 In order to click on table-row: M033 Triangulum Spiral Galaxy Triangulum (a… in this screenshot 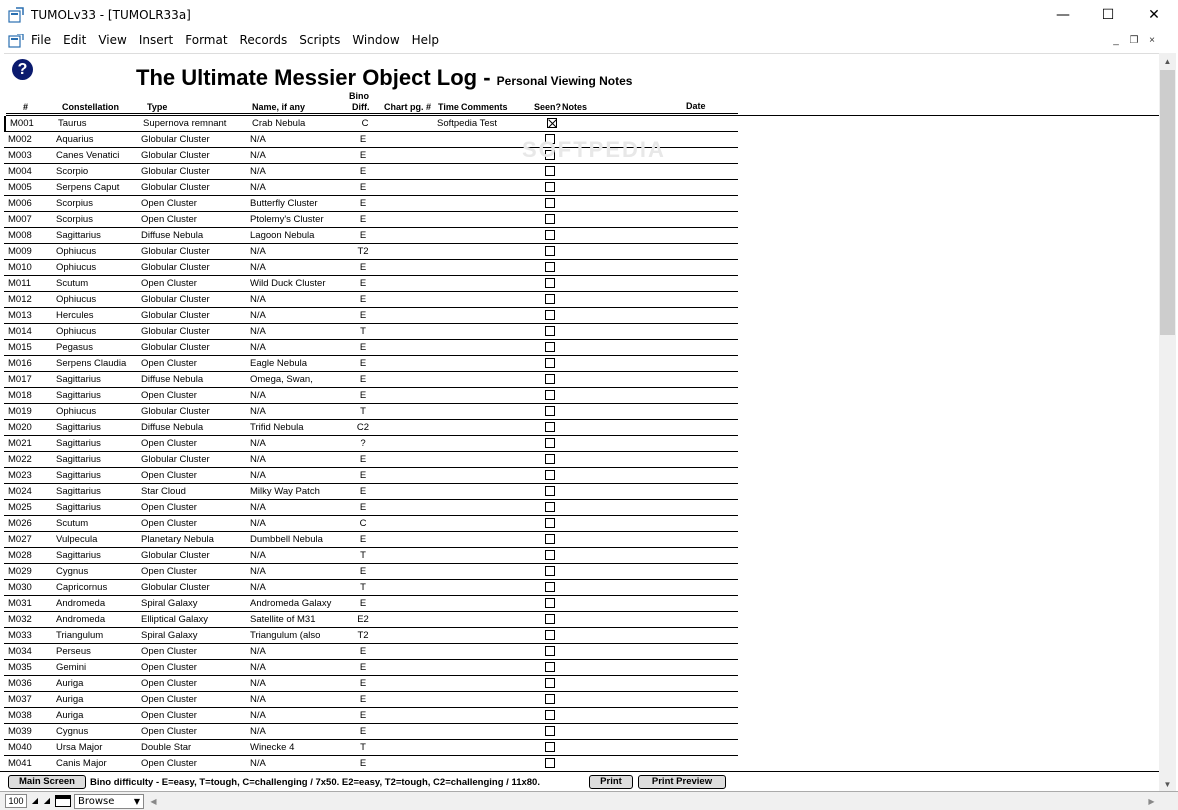, I will do `click(371, 636)`.